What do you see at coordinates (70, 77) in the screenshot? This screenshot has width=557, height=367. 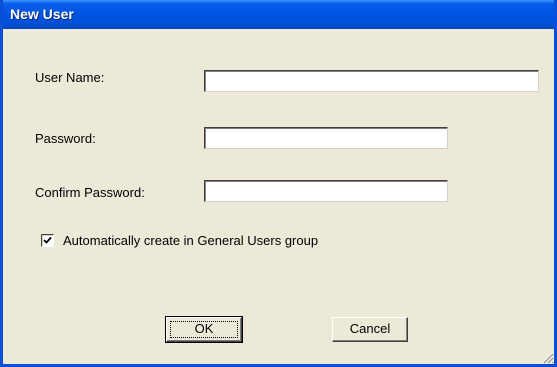 I see `username-label: User Name:` at bounding box center [70, 77].